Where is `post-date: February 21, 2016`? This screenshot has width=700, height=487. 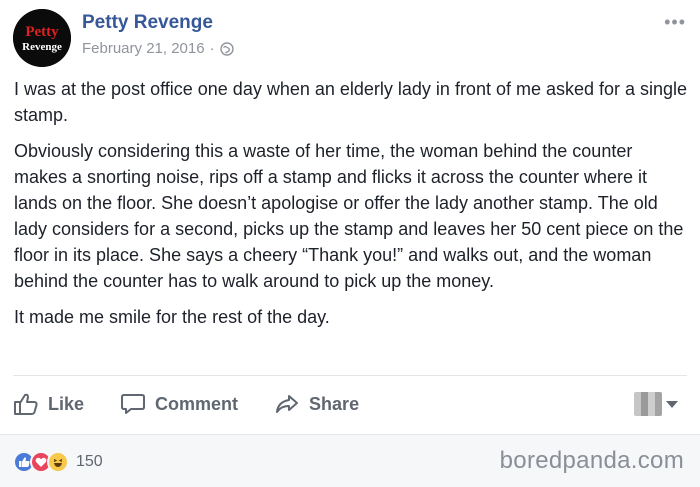
post-date: February 21, 2016 is located at coordinates (143, 48).